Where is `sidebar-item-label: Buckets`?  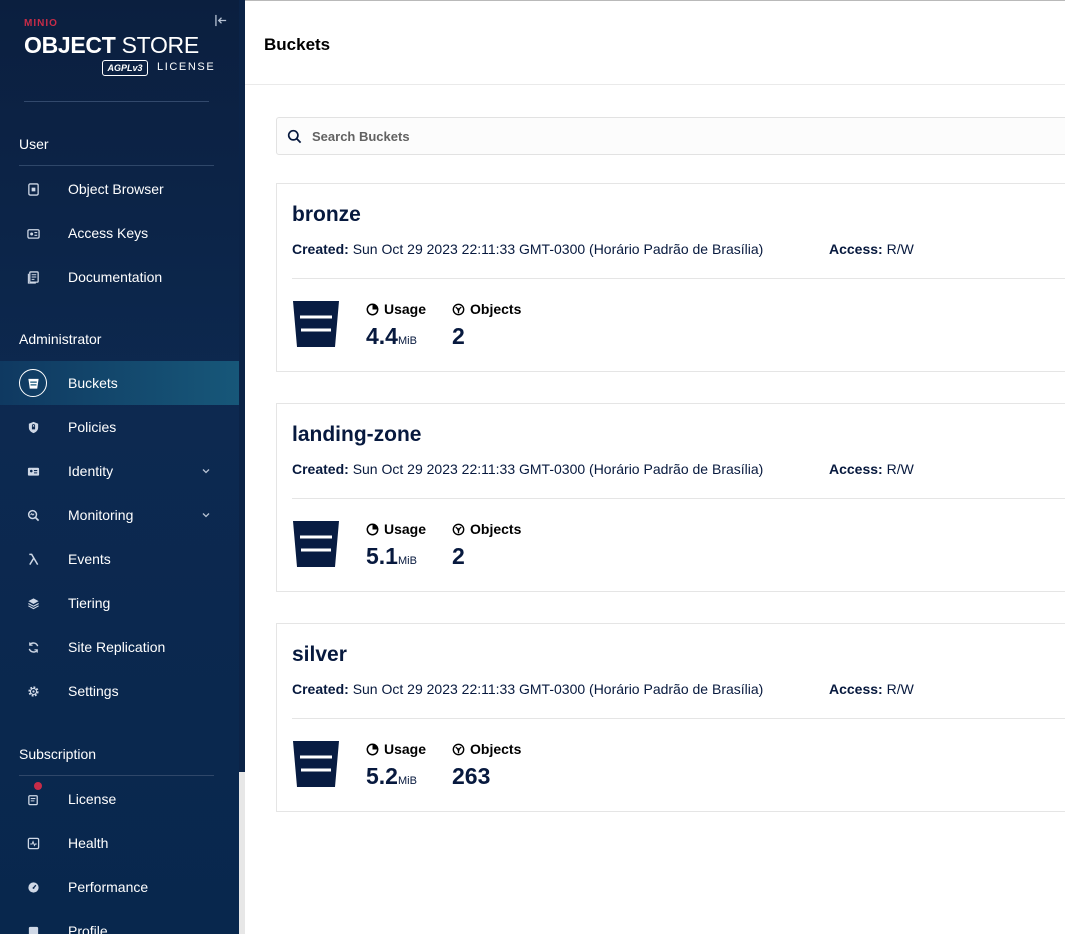
sidebar-item-label: Buckets is located at coordinates (93, 383).